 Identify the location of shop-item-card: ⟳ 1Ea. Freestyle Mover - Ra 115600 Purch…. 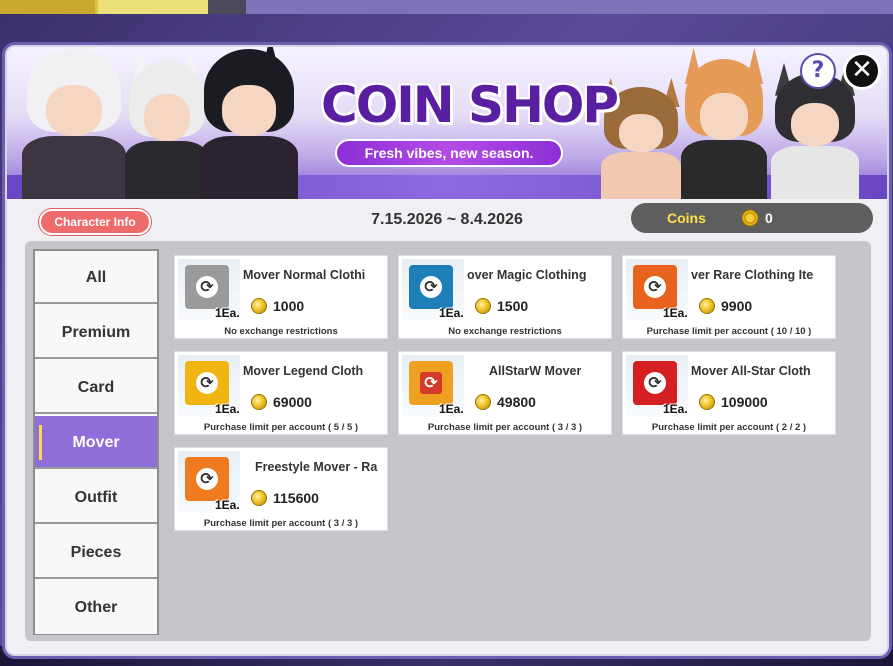
(281, 489).